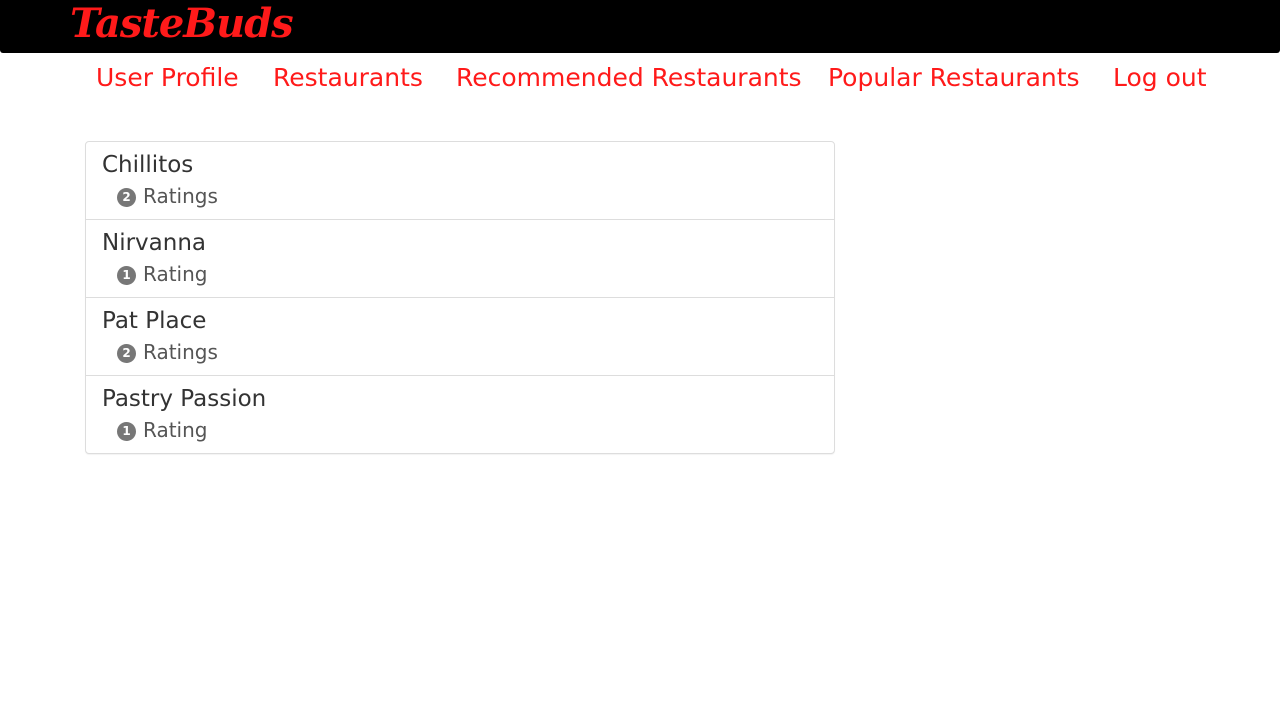 The height and width of the screenshot is (716, 1280). Describe the element at coordinates (154, 321) in the screenshot. I see `restaurant-name: Pat Place` at that location.